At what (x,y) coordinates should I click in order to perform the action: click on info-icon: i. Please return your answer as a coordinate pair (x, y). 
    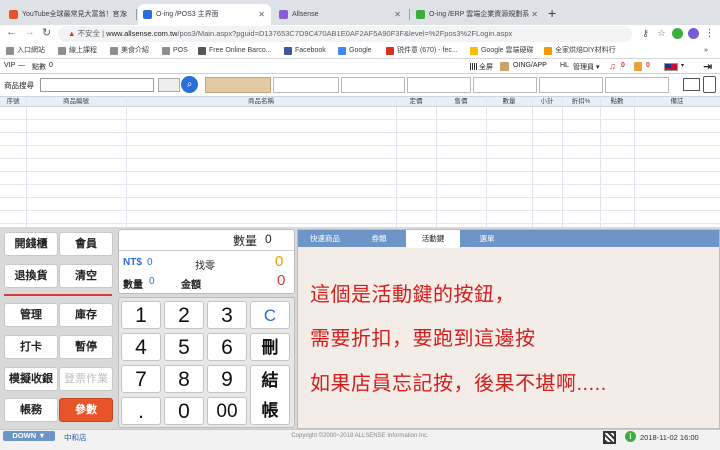
    Looking at the image, I should click on (630, 436).